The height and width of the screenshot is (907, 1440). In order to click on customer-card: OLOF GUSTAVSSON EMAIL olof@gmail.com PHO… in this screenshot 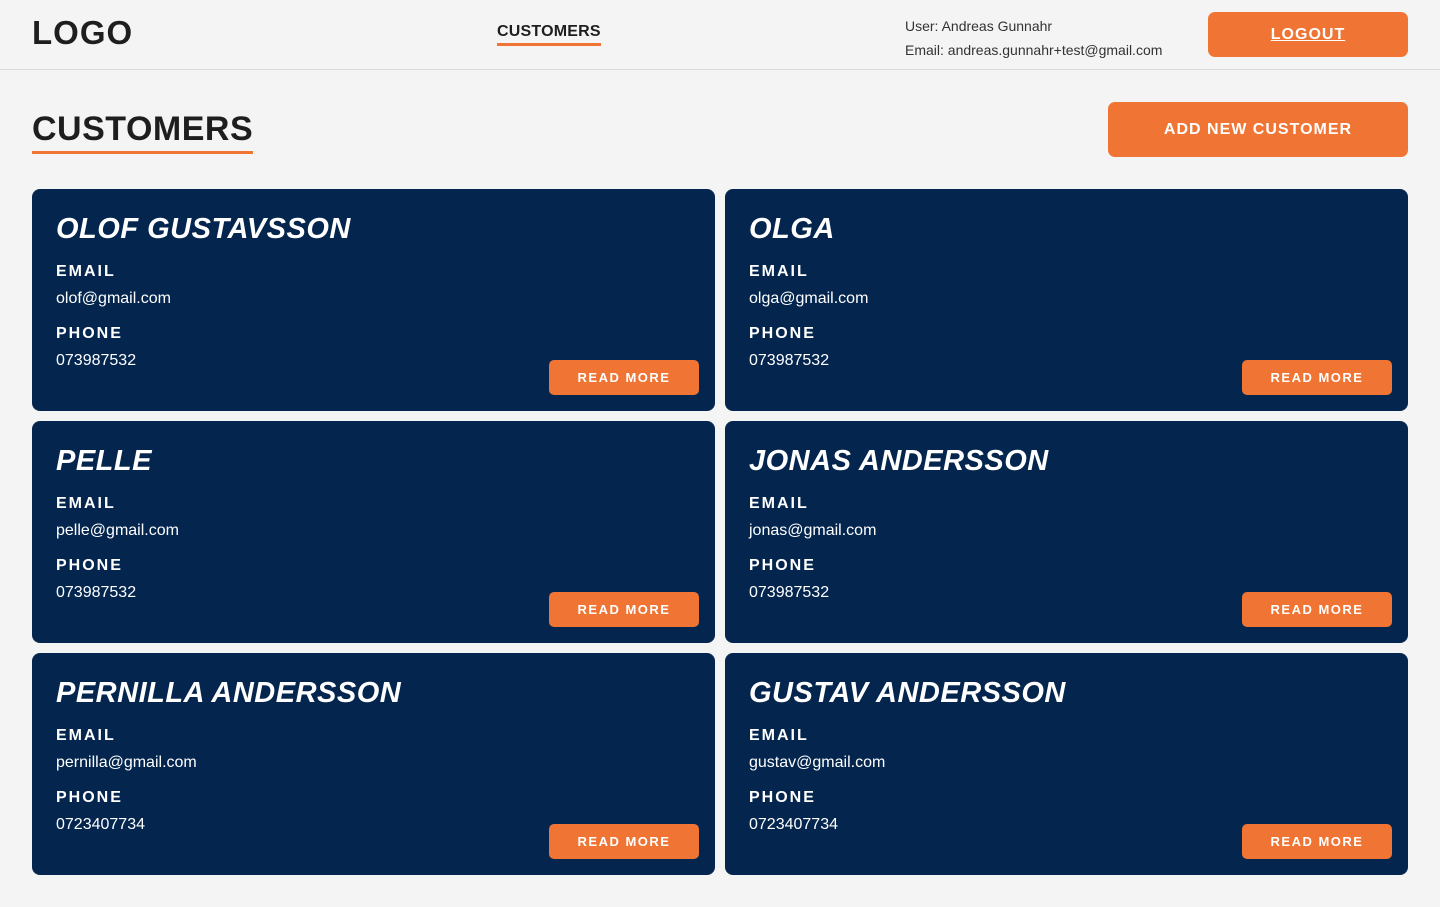, I will do `click(373, 300)`.